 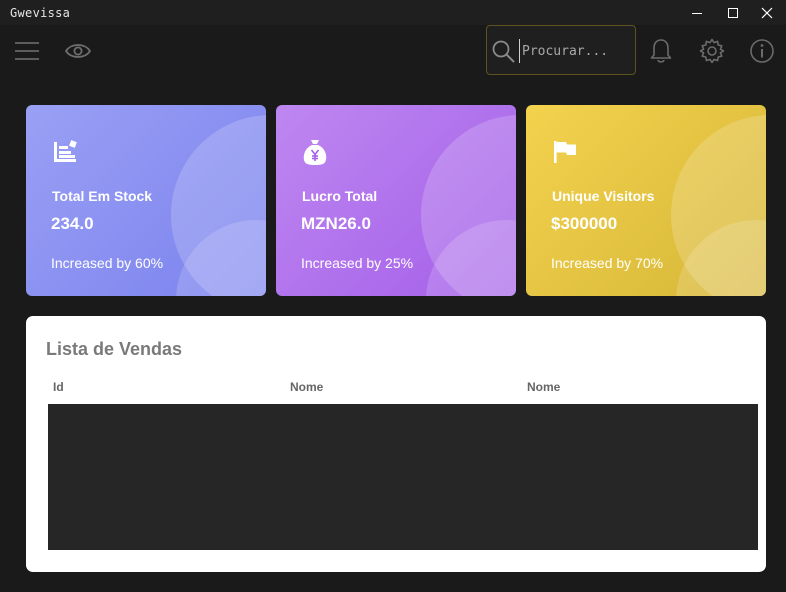 I want to click on visitors-card: Unique Visitors $300000 Increased by 70%, so click(x=646, y=200).